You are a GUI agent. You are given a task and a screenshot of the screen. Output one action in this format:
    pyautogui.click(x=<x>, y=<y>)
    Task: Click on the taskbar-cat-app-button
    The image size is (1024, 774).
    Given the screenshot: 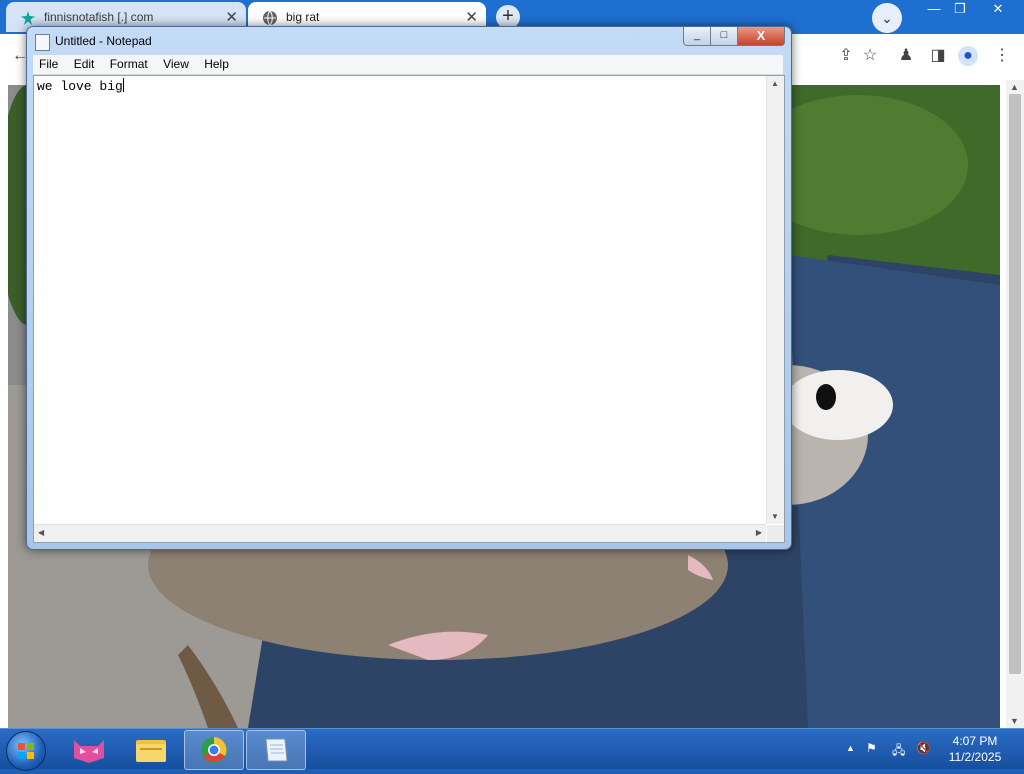 What is the action you would take?
    pyautogui.click(x=89, y=749)
    